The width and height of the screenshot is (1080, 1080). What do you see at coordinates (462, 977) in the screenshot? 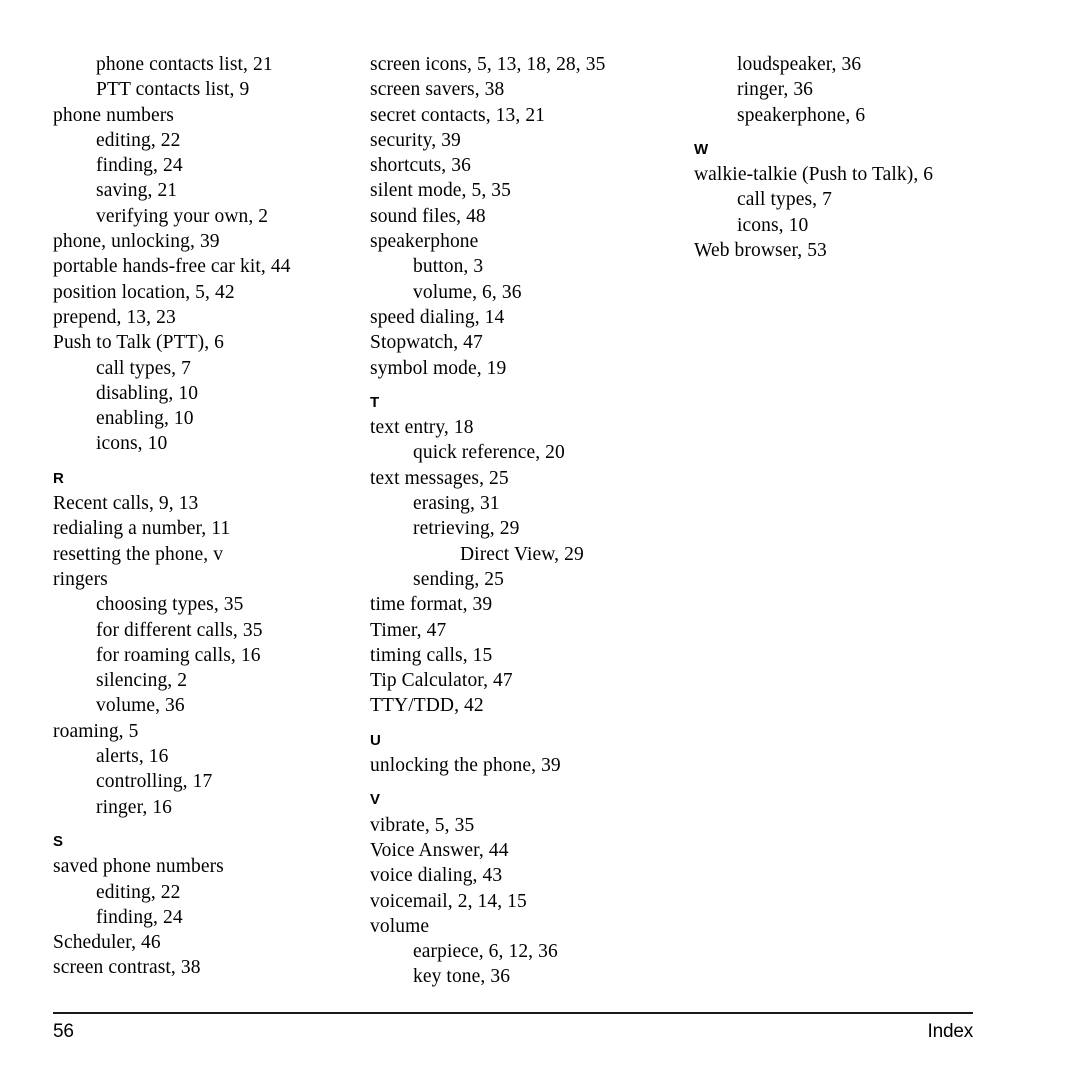
I see `index-entry: key tone, 36` at bounding box center [462, 977].